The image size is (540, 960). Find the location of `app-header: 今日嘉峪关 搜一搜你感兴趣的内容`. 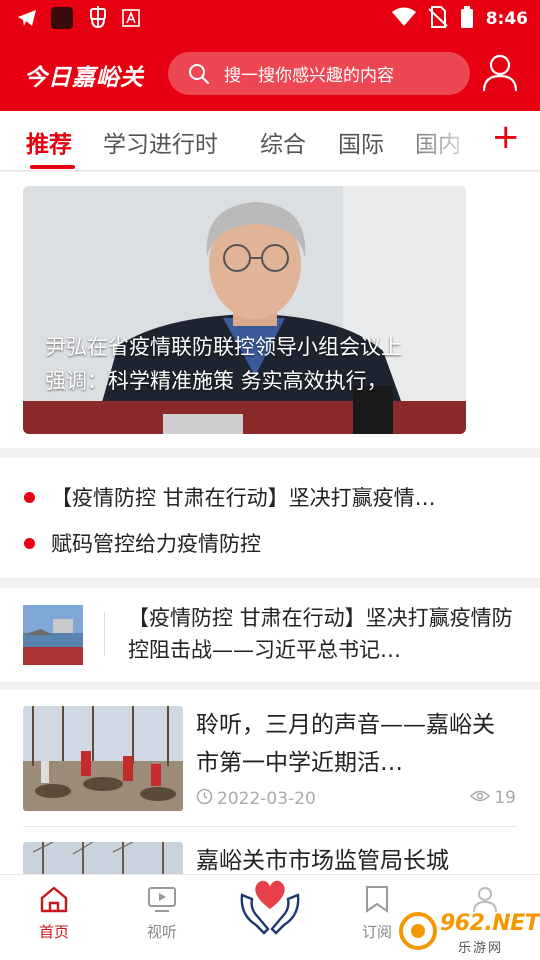

app-header: 今日嘉峪关 搜一搜你感兴趣的内容 is located at coordinates (270, 73).